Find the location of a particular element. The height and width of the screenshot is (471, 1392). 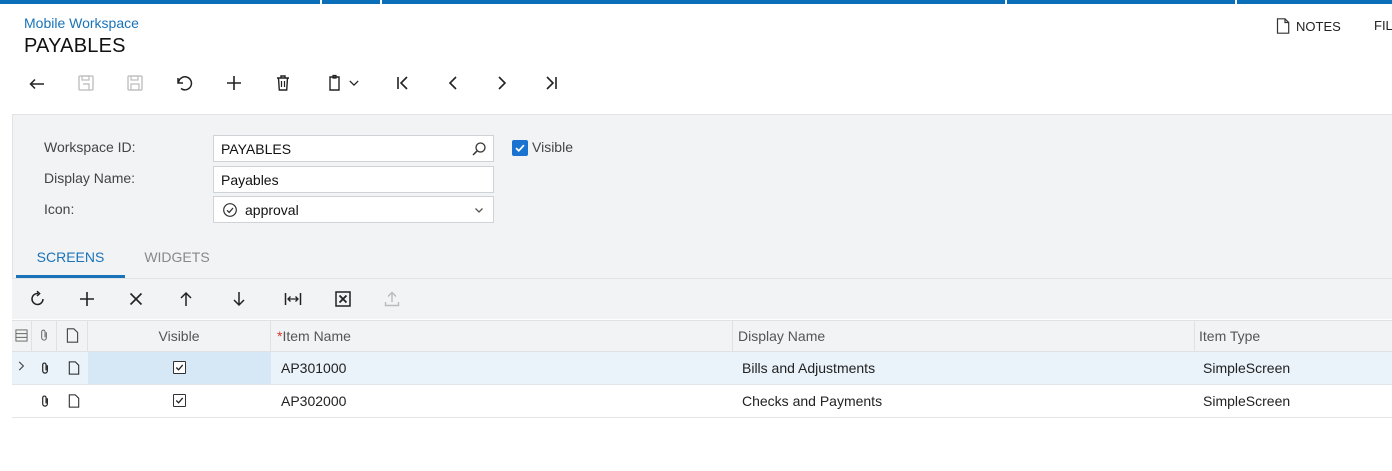

close-icon is located at coordinates (136, 299).